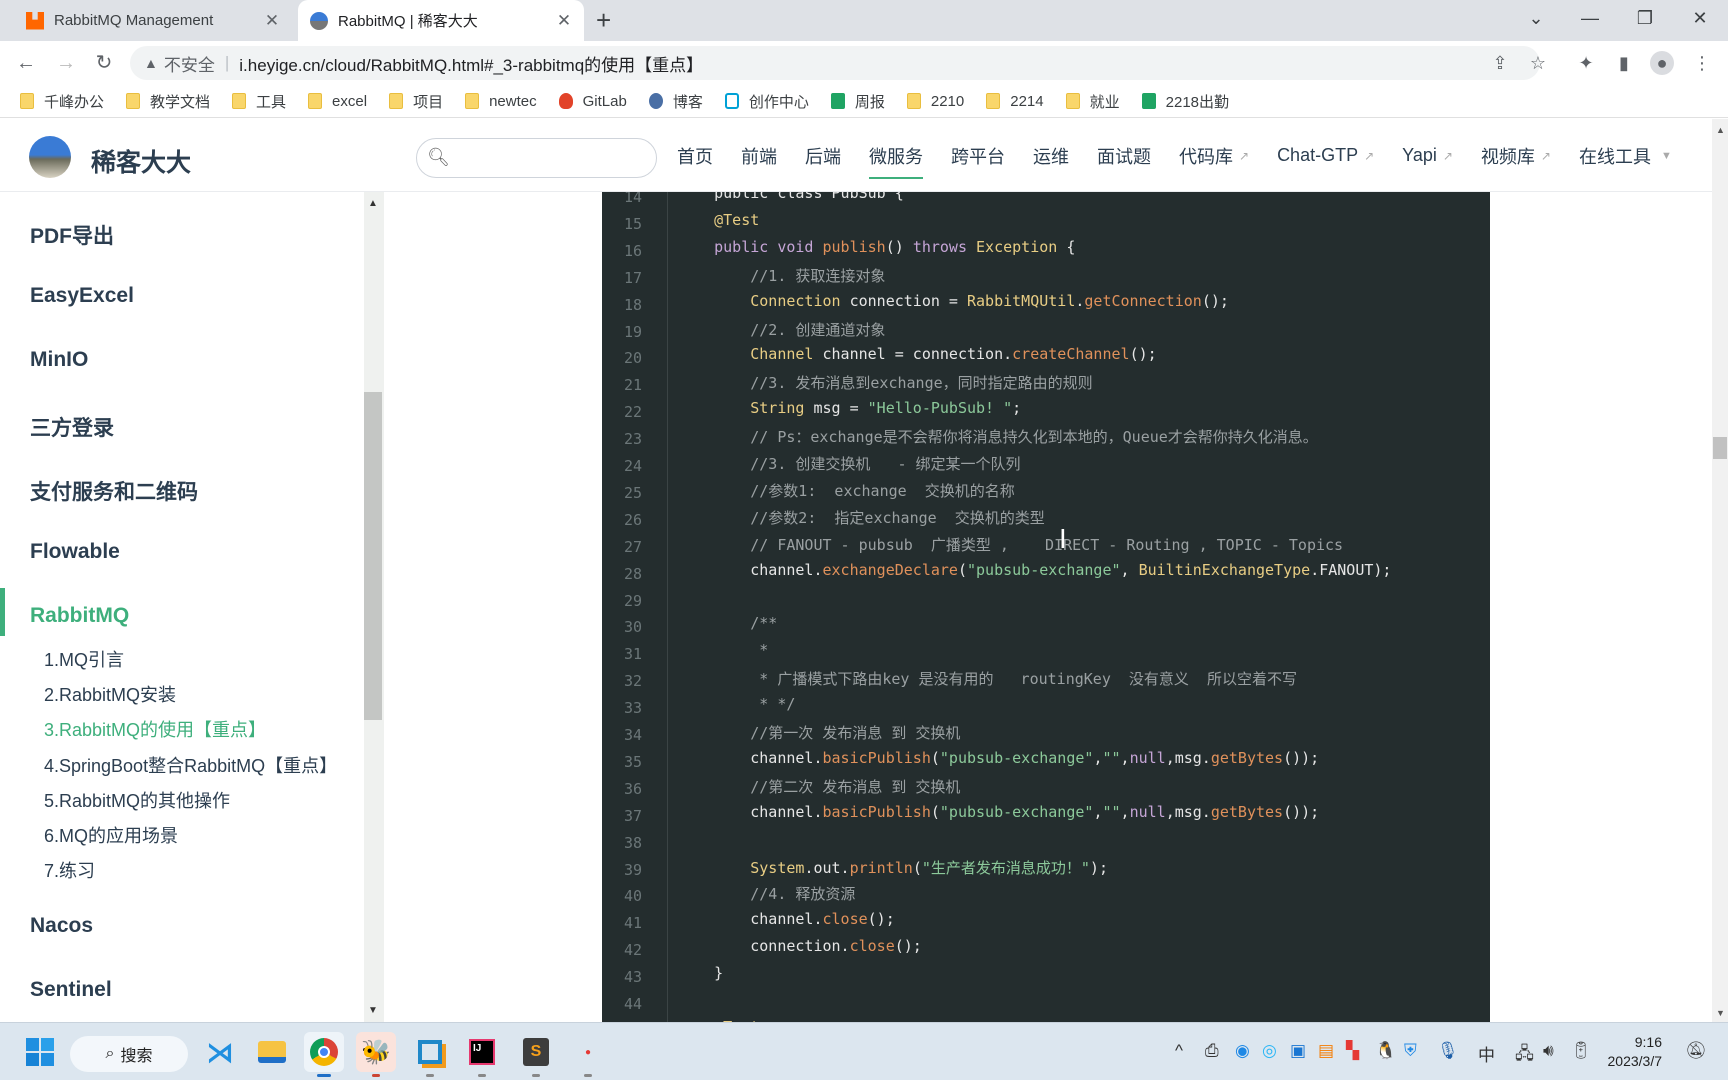 The width and height of the screenshot is (1728, 1080). What do you see at coordinates (141, 161) in the screenshot?
I see `site-title: 稀客大大` at bounding box center [141, 161].